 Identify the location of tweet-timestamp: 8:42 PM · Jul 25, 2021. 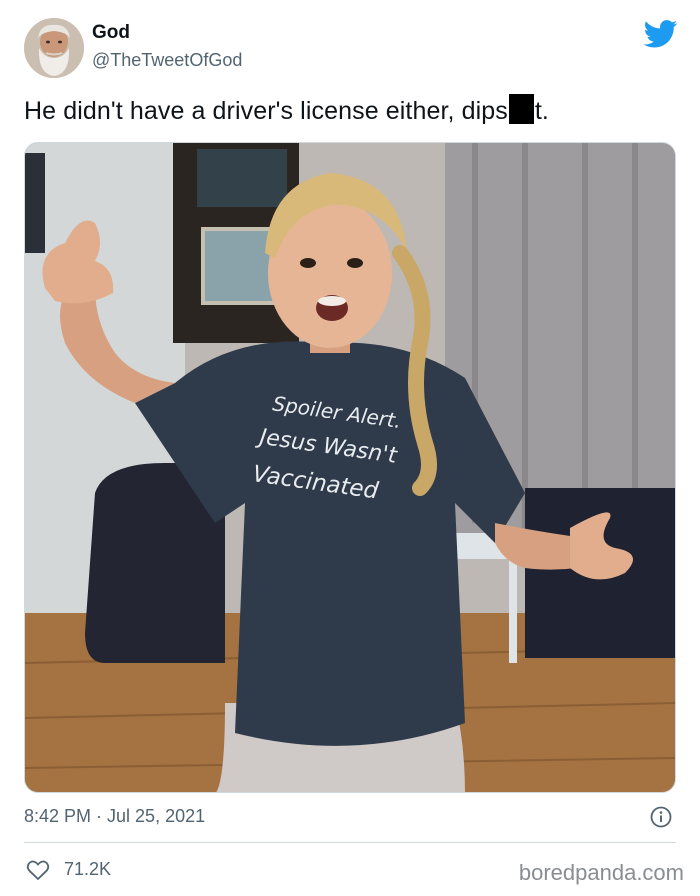
(114, 816).